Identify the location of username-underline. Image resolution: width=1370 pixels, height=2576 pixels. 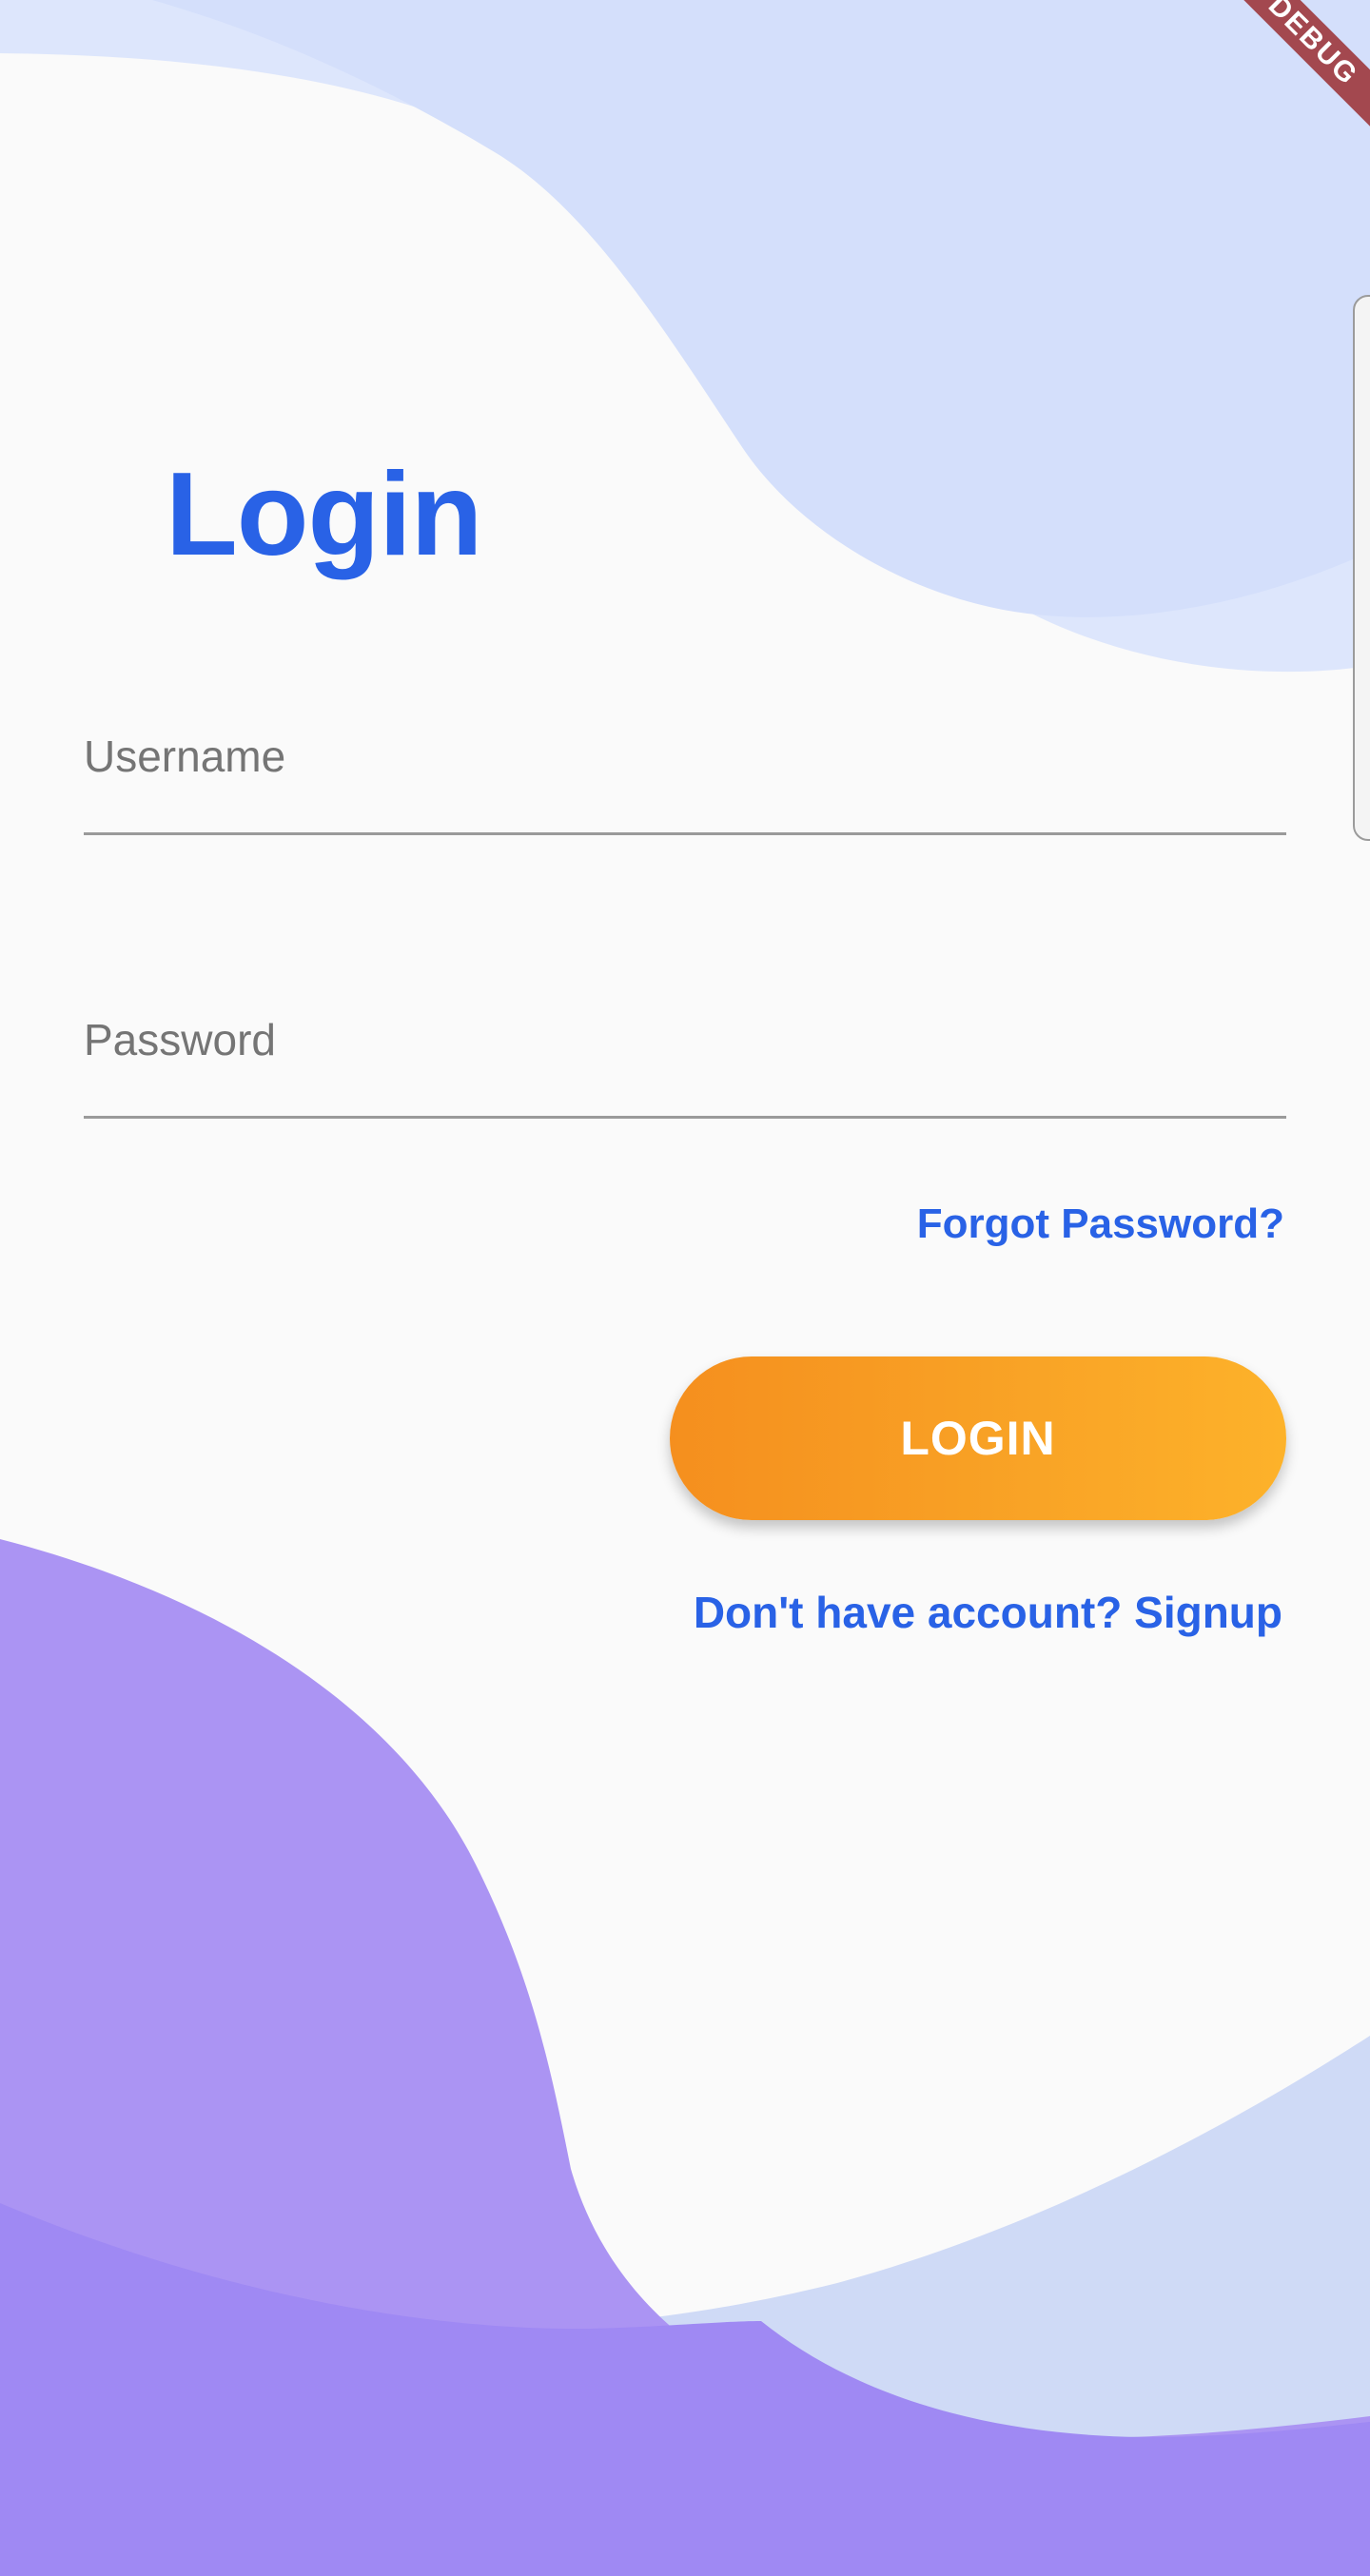
(685, 834).